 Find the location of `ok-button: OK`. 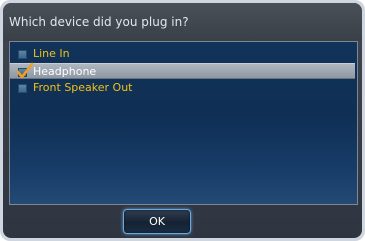

ok-button: OK is located at coordinates (157, 221).